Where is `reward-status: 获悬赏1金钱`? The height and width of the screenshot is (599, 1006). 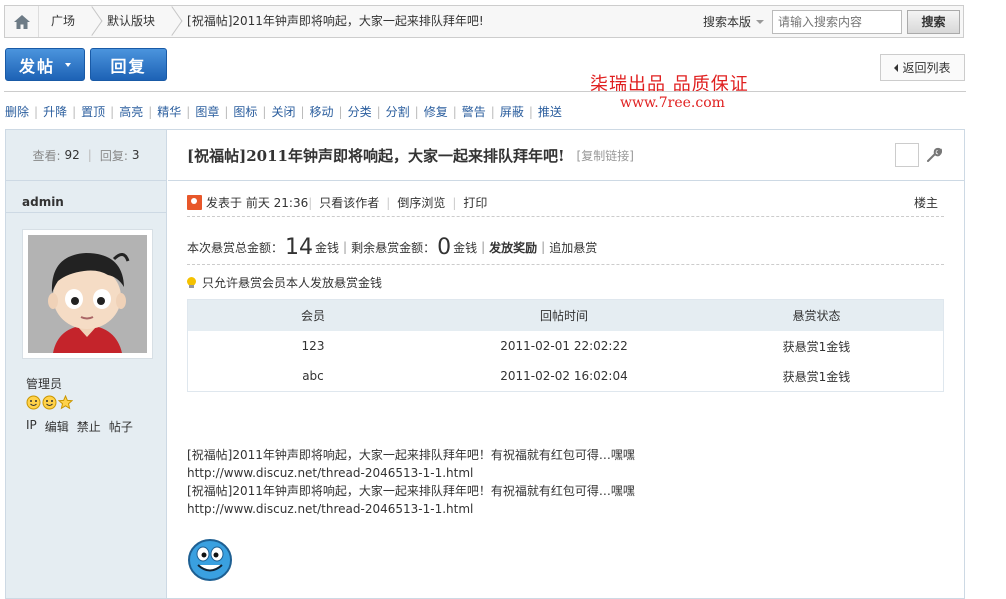 reward-status: 获悬赏1金钱 is located at coordinates (816, 376).